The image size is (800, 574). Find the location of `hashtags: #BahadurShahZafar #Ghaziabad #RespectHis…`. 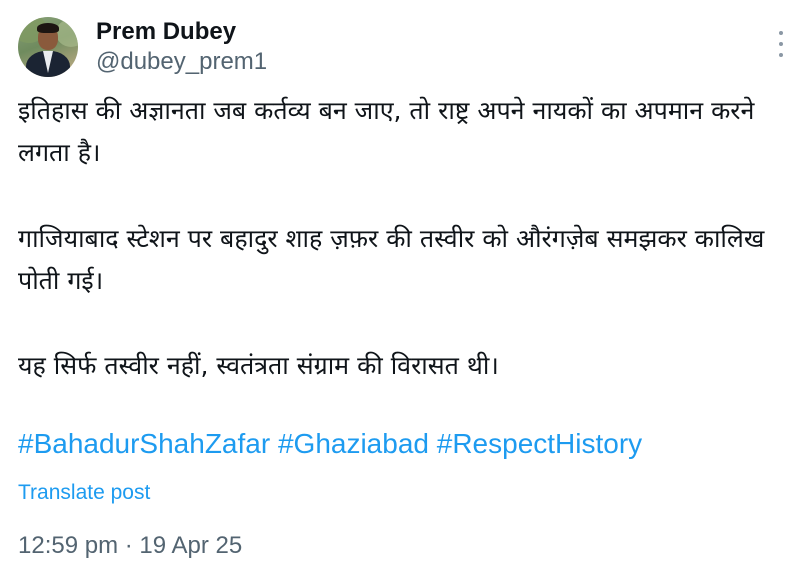

hashtags: #BahadurShahZafar #Ghaziabad #RespectHis… is located at coordinates (330, 444).